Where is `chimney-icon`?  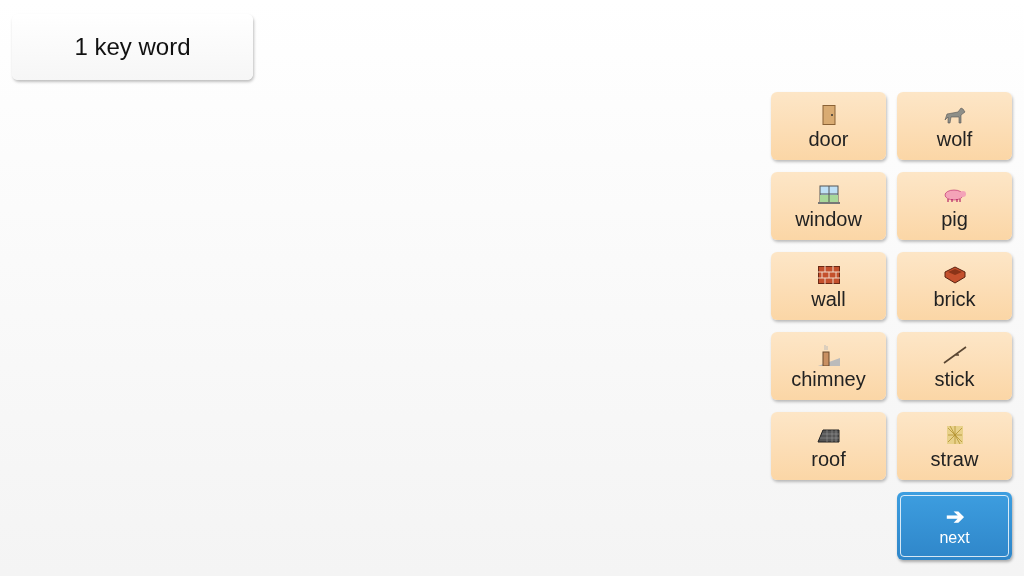
chimney-icon is located at coordinates (828, 354).